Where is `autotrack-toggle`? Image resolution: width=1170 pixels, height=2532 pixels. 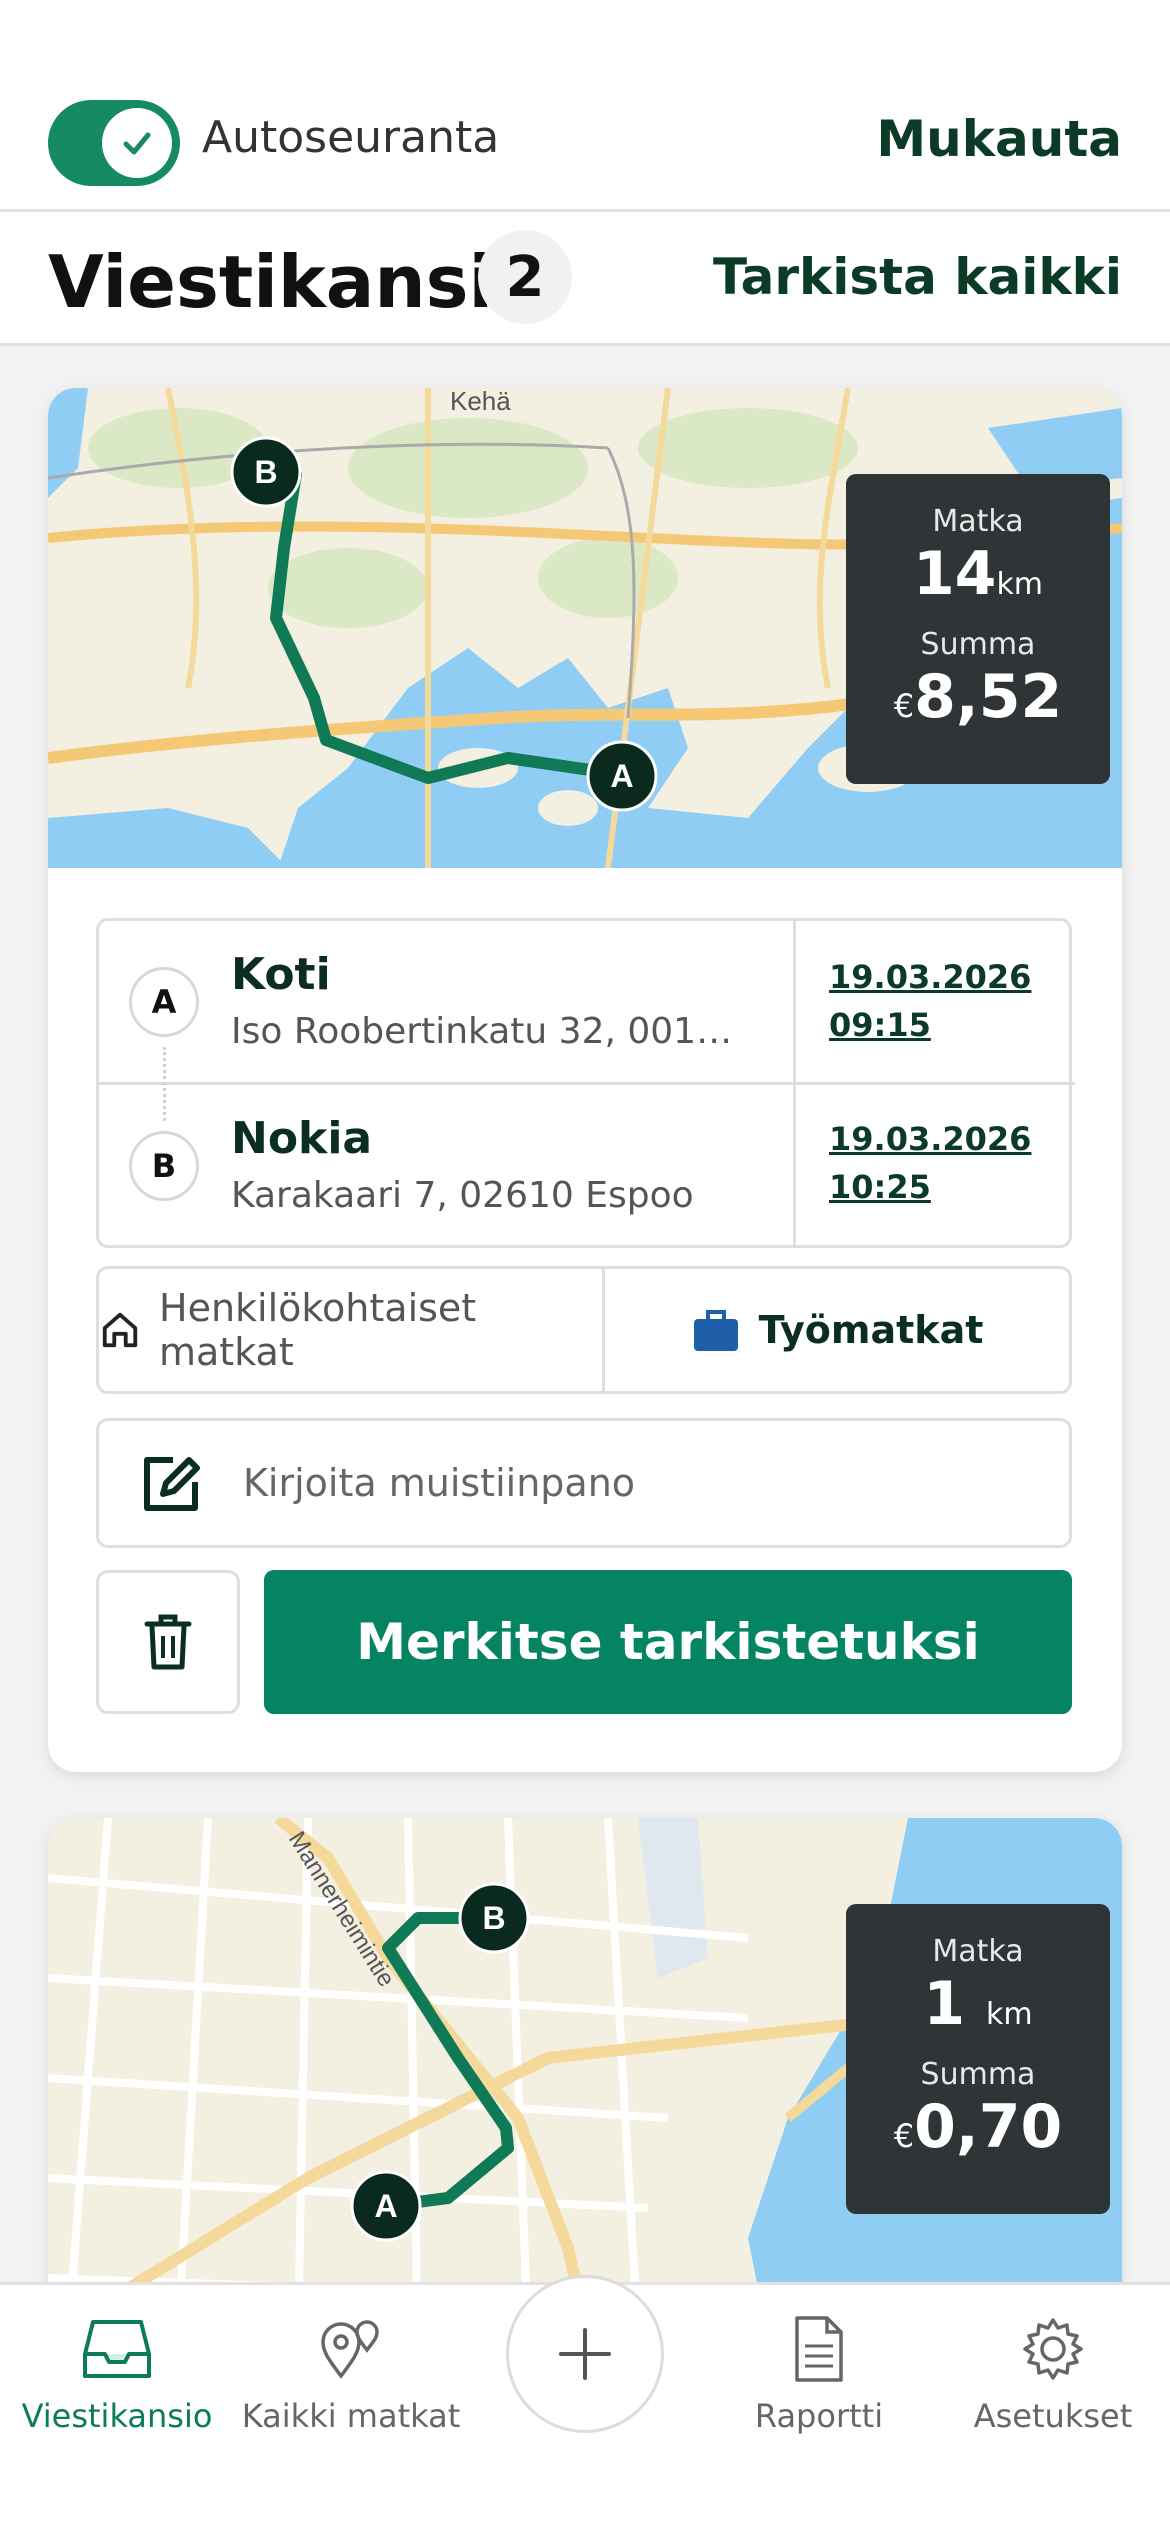 autotrack-toggle is located at coordinates (114, 143).